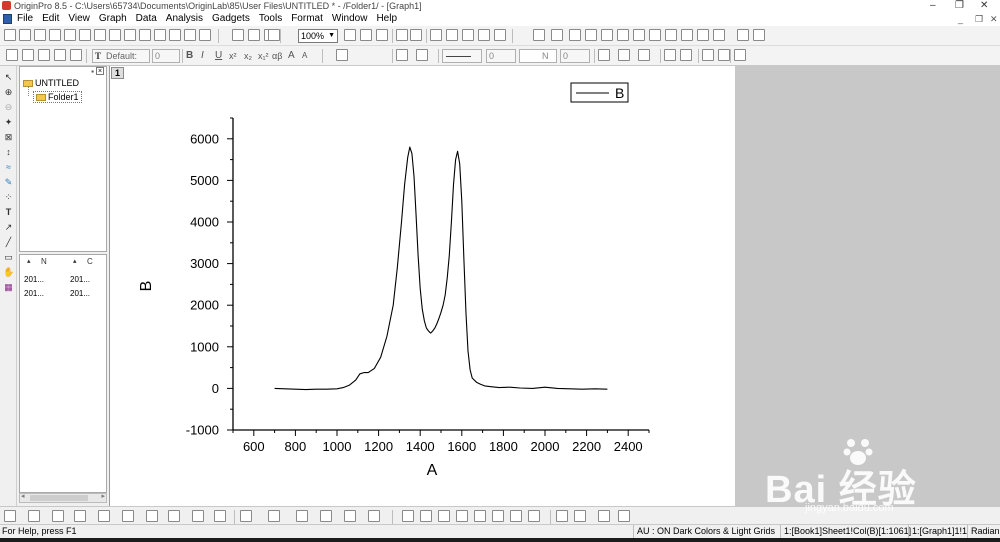  Describe the element at coordinates (103, 496) in the screenshot. I see `scroll-right-icon: ▸` at that location.